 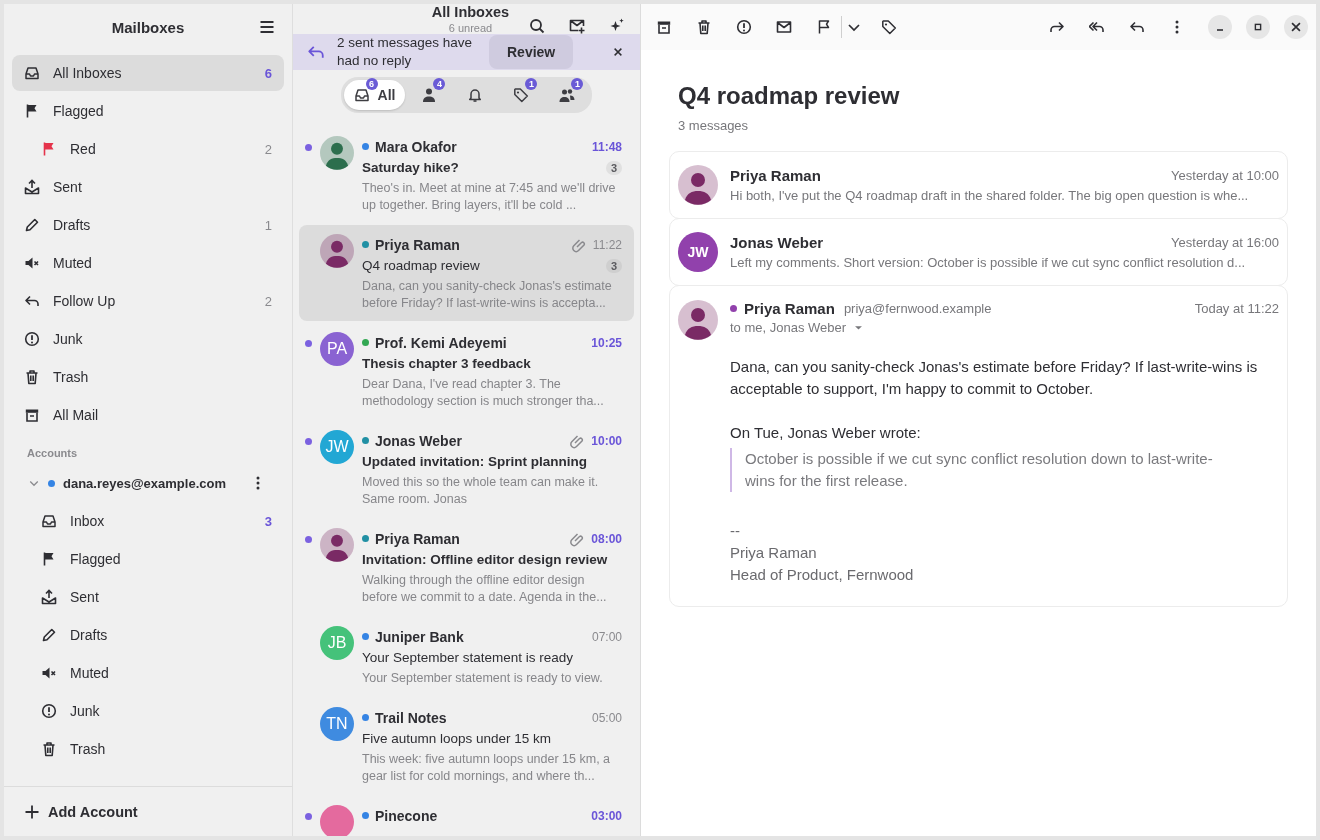 I want to click on message-time: 10:25, so click(x=606, y=342).